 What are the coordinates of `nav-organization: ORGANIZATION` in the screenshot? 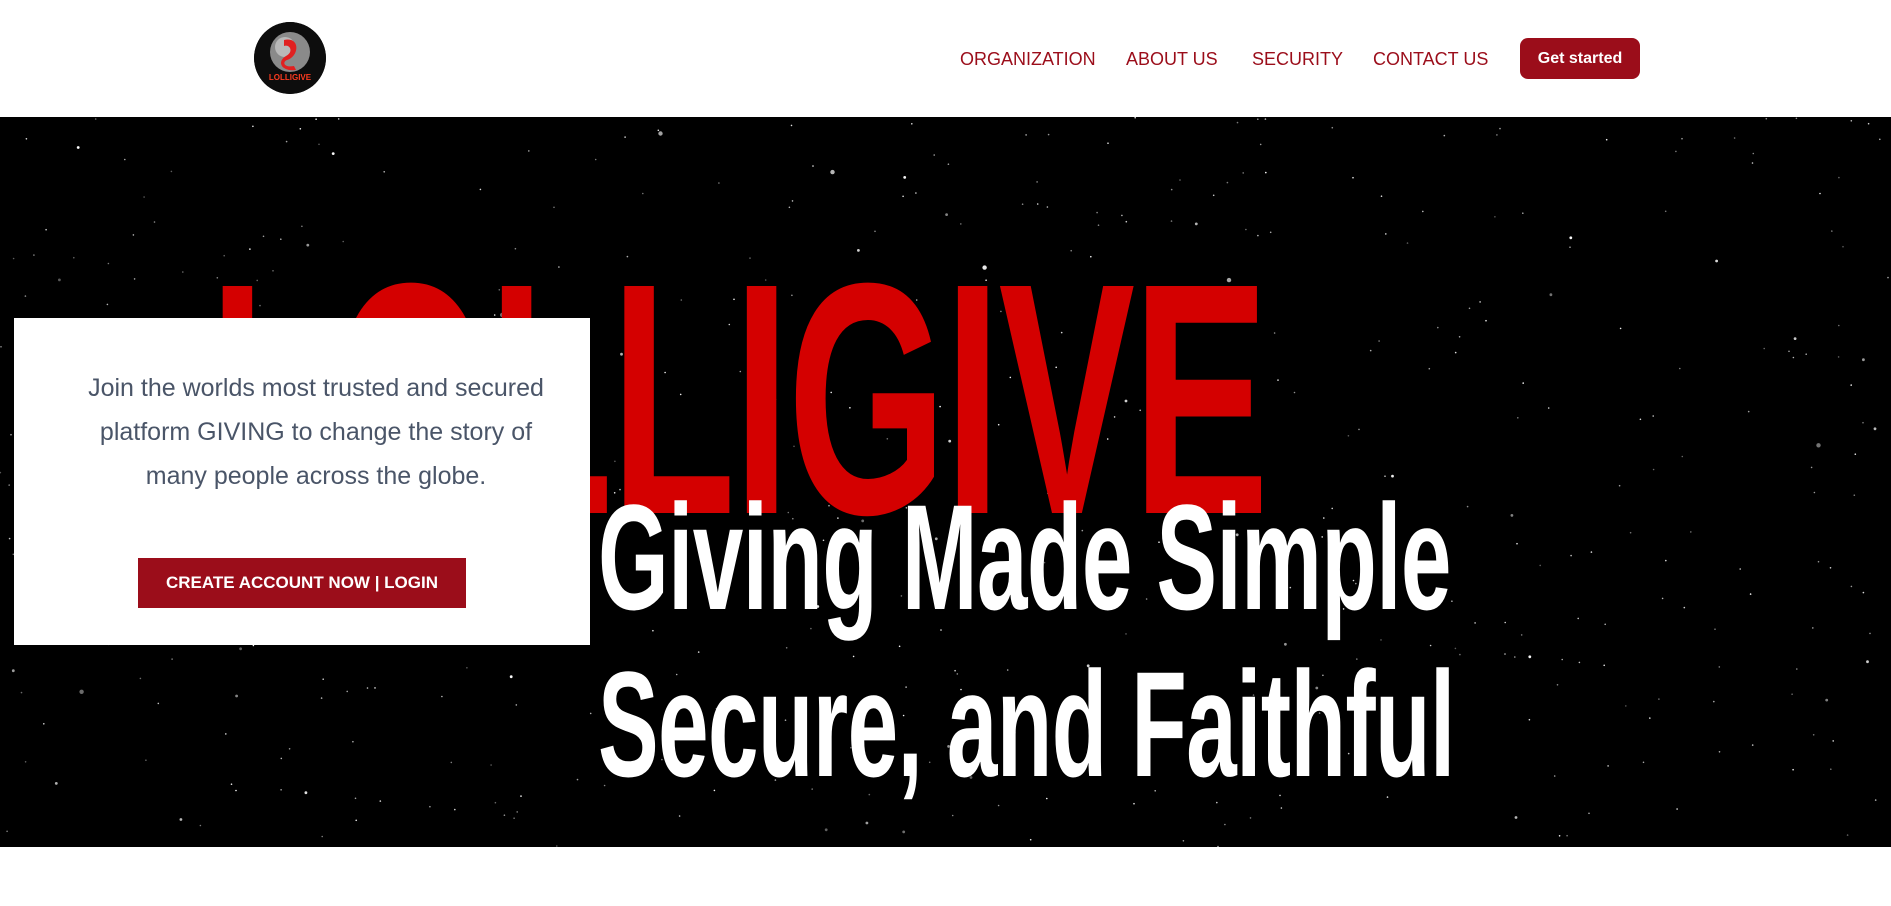 It's located at (1028, 59).